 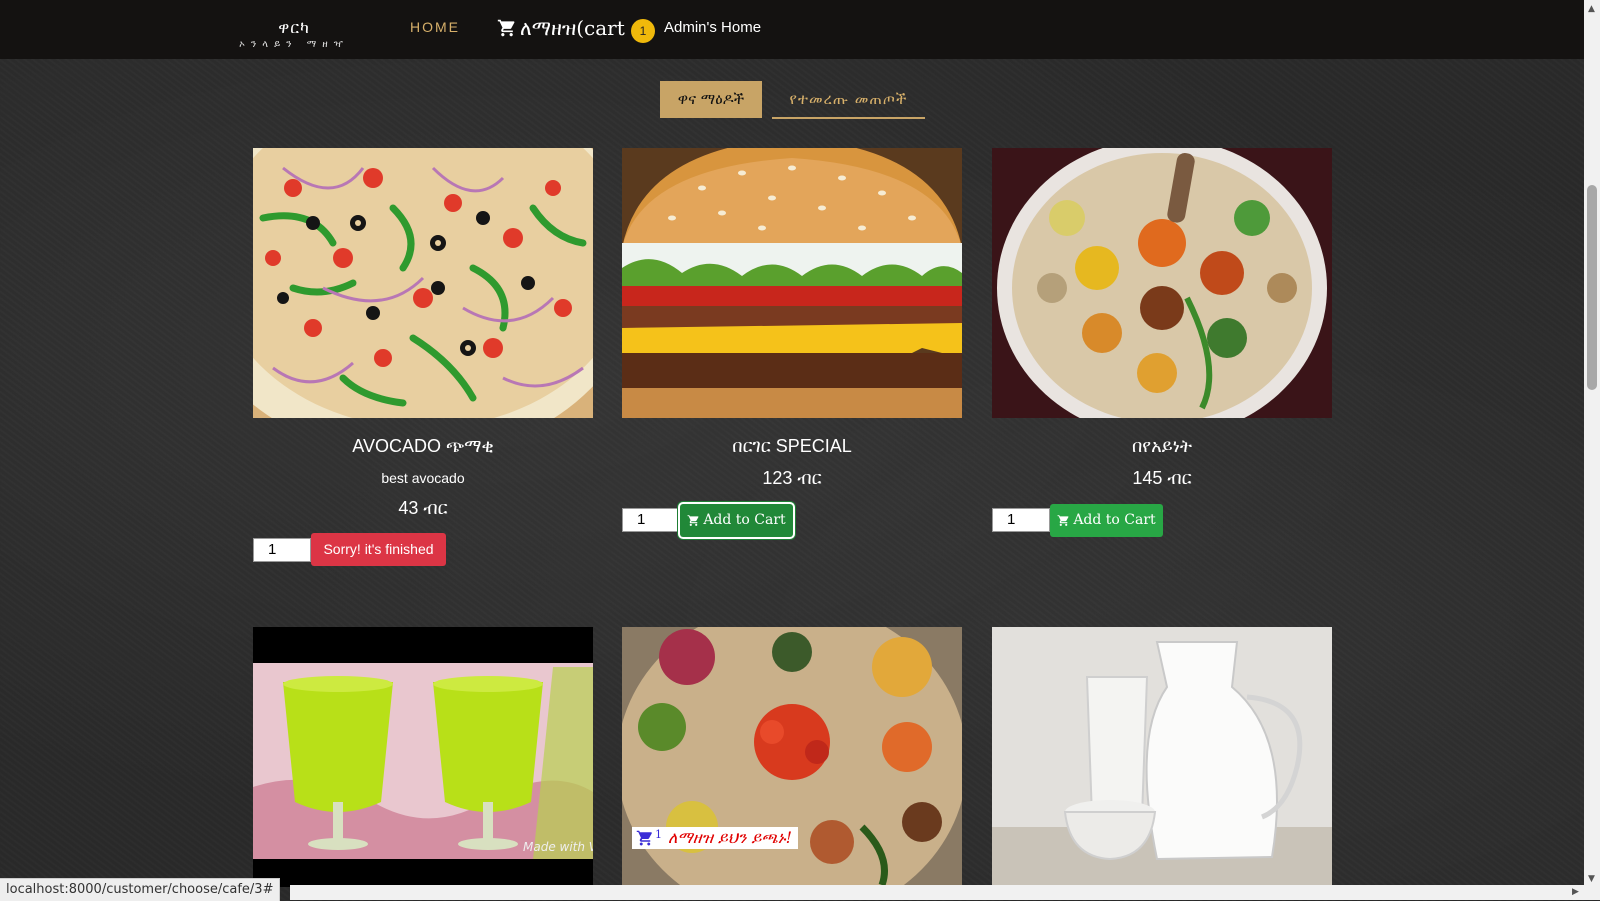 I want to click on product-name: በርገር SPECIAL, so click(x=792, y=446).